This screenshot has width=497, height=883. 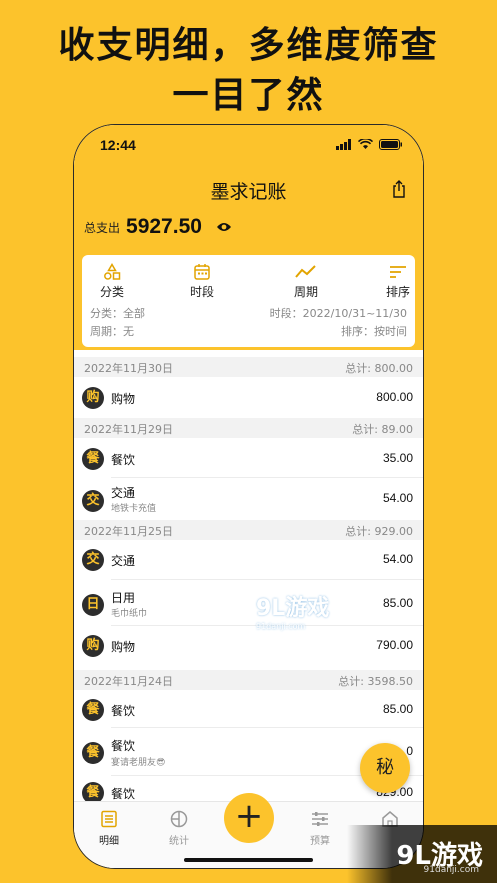 What do you see at coordinates (102, 227) in the screenshot?
I see `total-label: 总支出` at bounding box center [102, 227].